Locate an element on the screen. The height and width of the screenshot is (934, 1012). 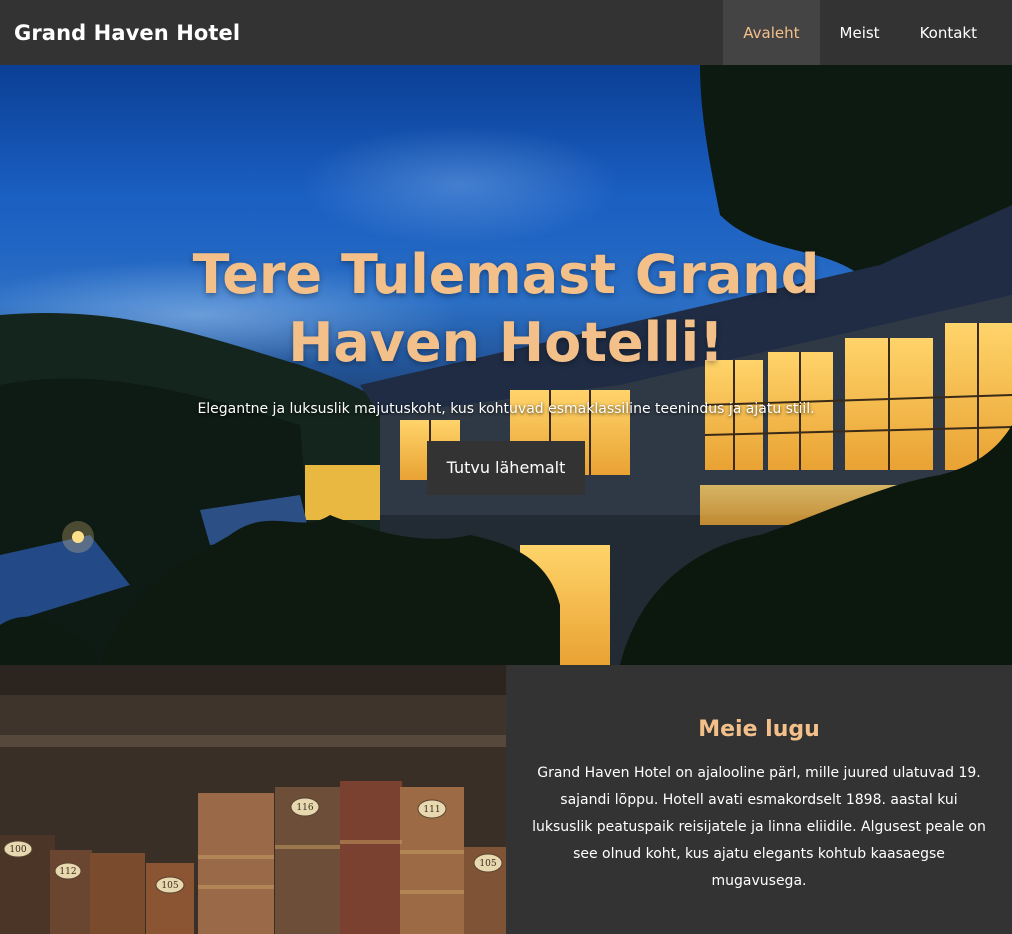
book-label: 116 is located at coordinates (304, 808).